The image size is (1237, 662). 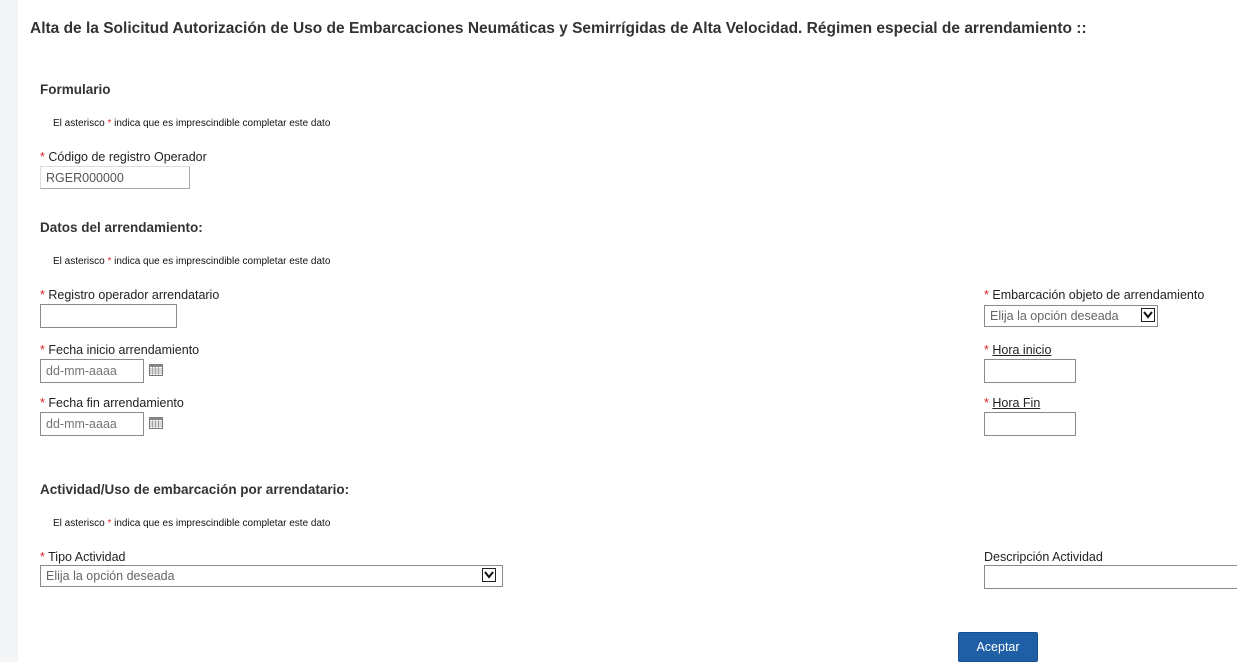 What do you see at coordinates (92, 424) in the screenshot?
I see `fecha-fin-input` at bounding box center [92, 424].